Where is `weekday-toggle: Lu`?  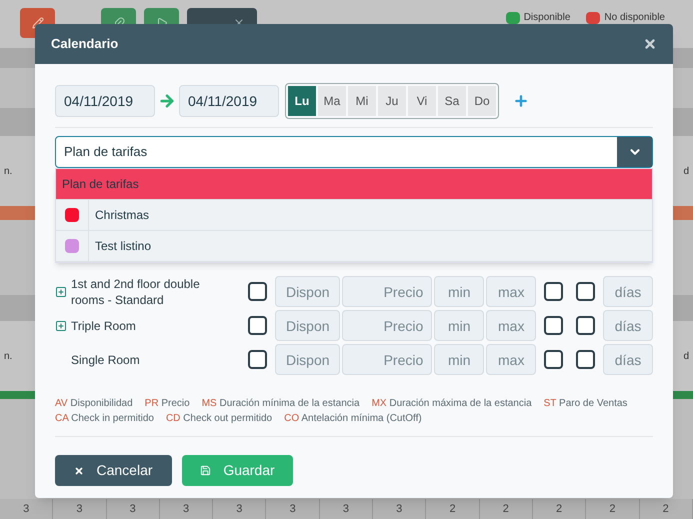 weekday-toggle: Lu is located at coordinates (302, 101).